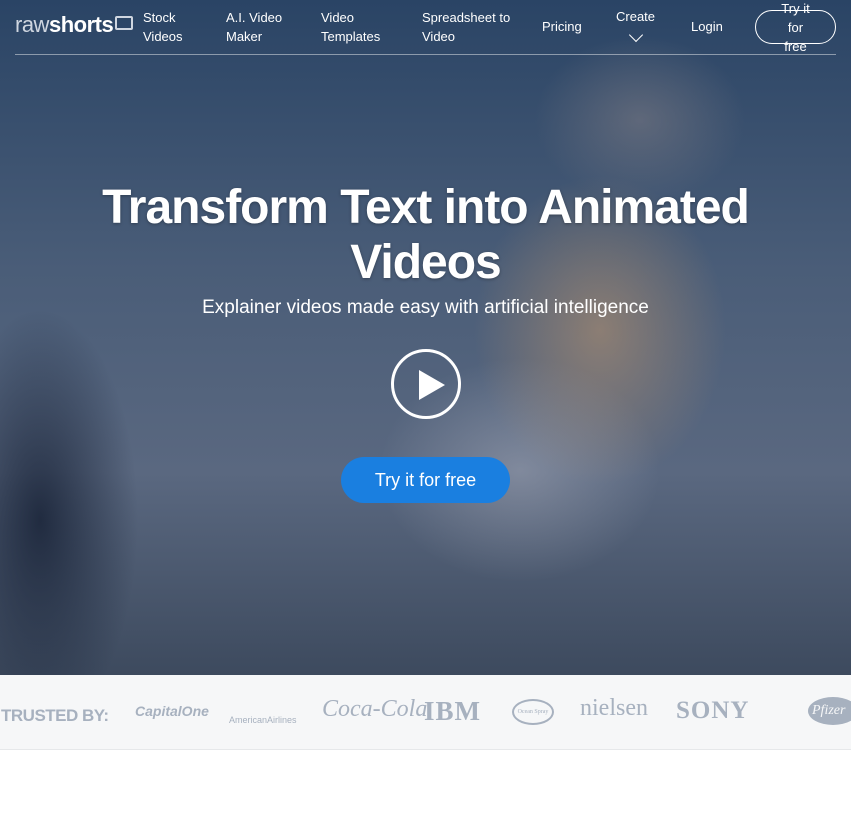  What do you see at coordinates (614, 708) in the screenshot?
I see `logo-nielsen: nielsen` at bounding box center [614, 708].